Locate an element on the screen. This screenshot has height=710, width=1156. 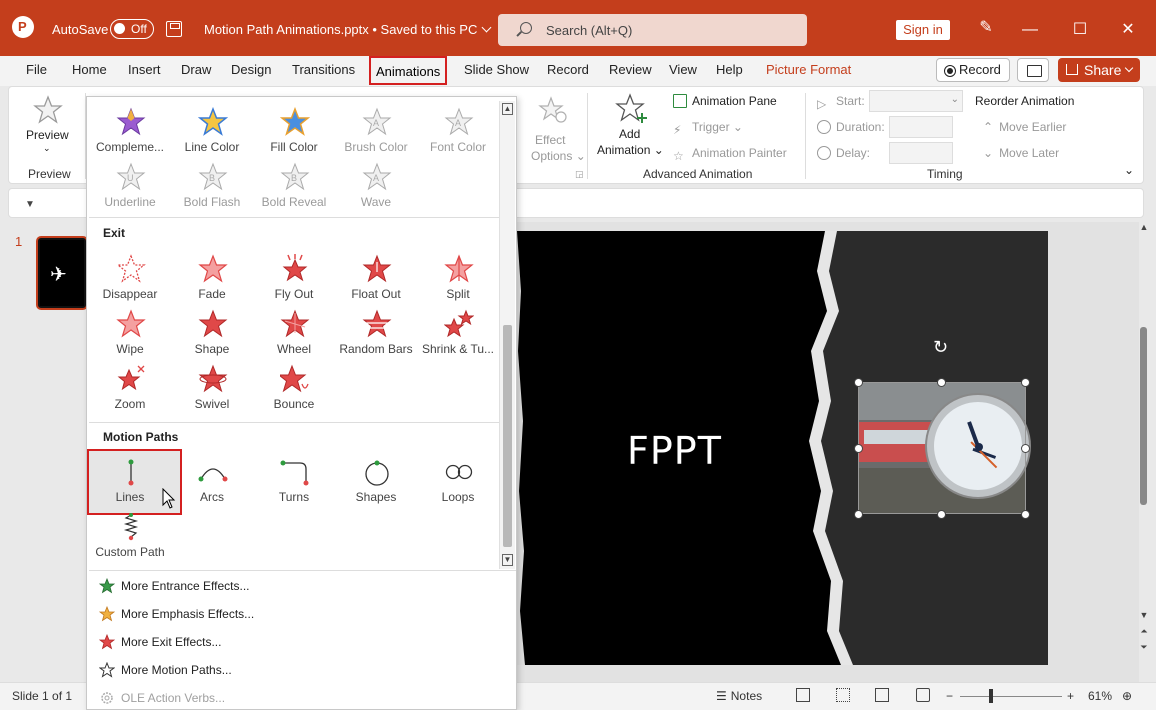
effect-brush-color: A Brush Color is located at coordinates (376, 129).